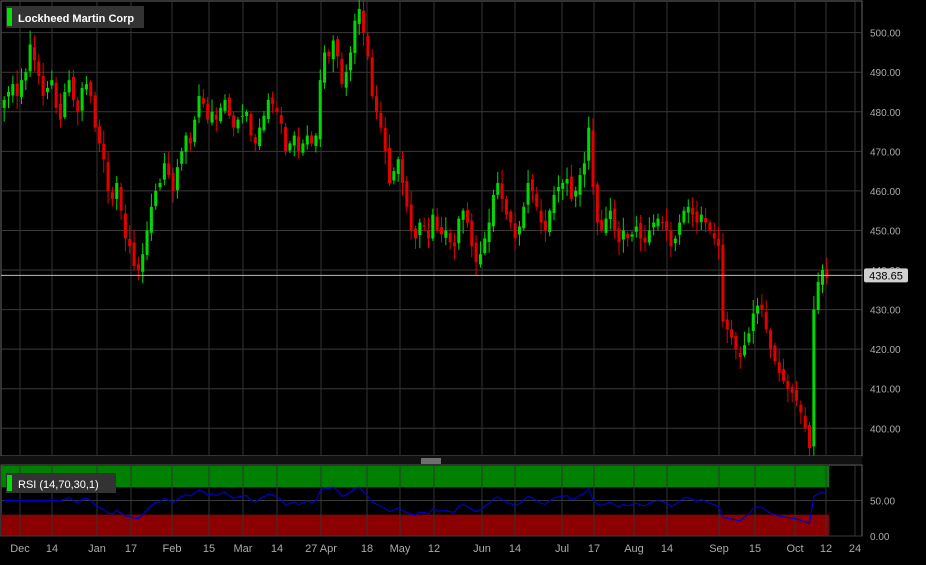 This screenshot has height=565, width=926. What do you see at coordinates (58, 485) in the screenshot?
I see `rsi-title: RSI (14,70,30,1)` at bounding box center [58, 485].